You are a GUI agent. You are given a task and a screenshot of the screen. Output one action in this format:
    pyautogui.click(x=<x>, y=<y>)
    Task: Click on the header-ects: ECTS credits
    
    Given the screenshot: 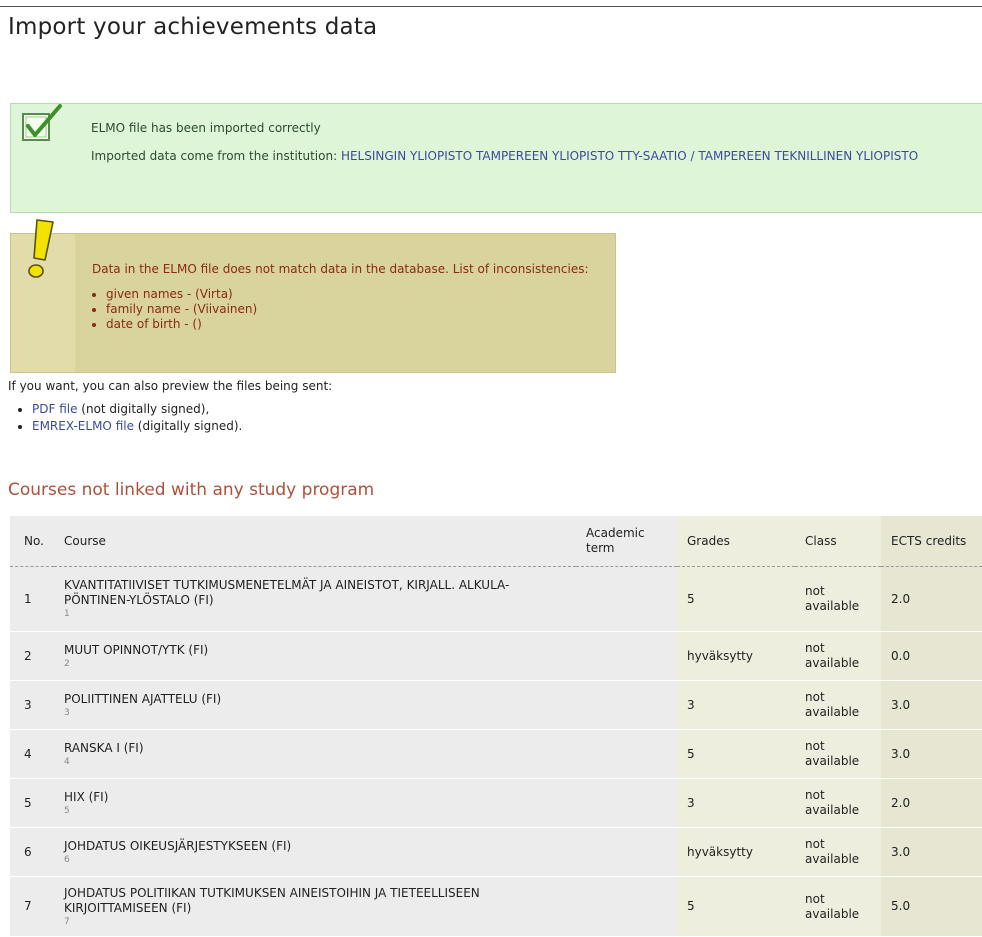 What is the action you would take?
    pyautogui.click(x=931, y=541)
    